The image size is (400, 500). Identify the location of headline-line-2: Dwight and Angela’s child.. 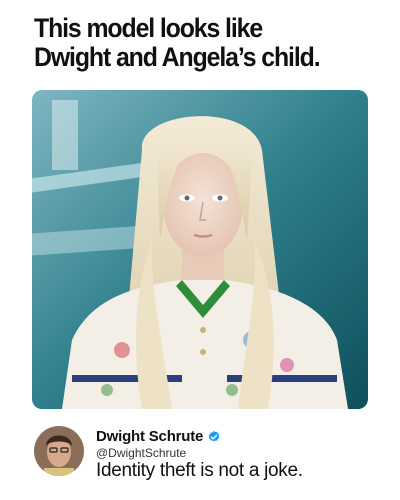
(177, 57).